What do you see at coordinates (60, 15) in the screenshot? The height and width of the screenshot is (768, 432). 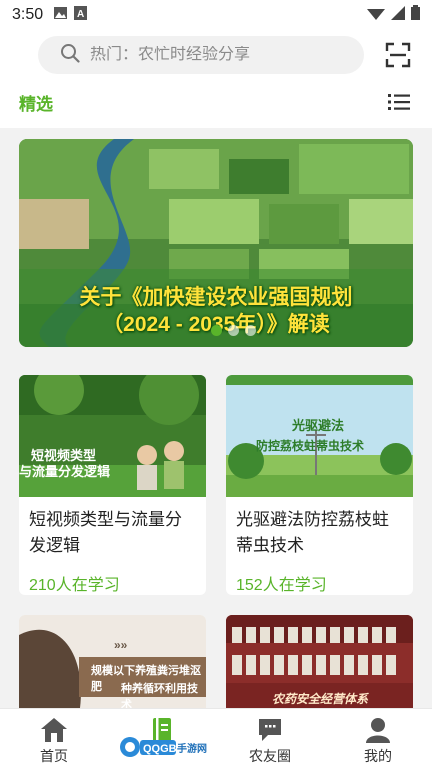 I see `image-notification-icon` at bounding box center [60, 15].